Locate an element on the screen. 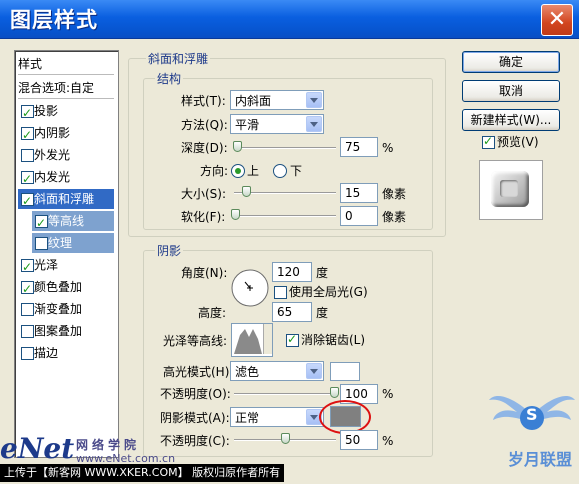 This screenshot has width=579, height=484. soften-input: 0 is located at coordinates (359, 216).